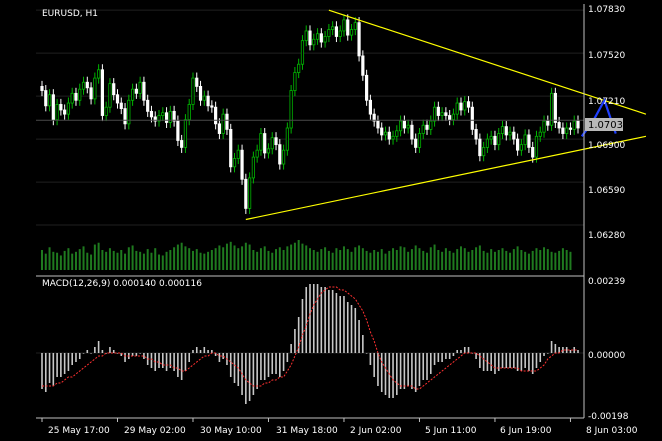 The width and height of the screenshot is (662, 441). I want to click on macd-tick-label: 0.00000, so click(606, 356).